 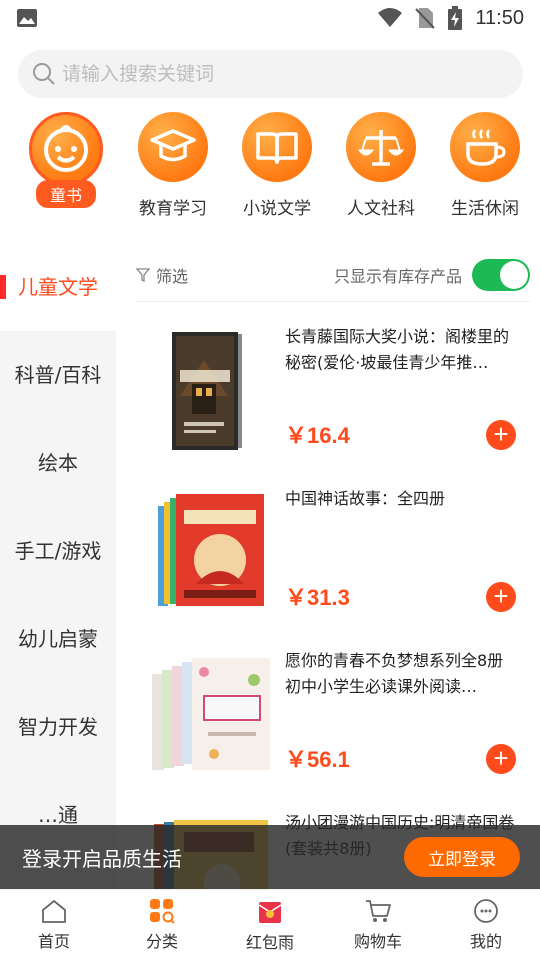 What do you see at coordinates (173, 147) in the screenshot?
I see `graduation-cap-icon` at bounding box center [173, 147].